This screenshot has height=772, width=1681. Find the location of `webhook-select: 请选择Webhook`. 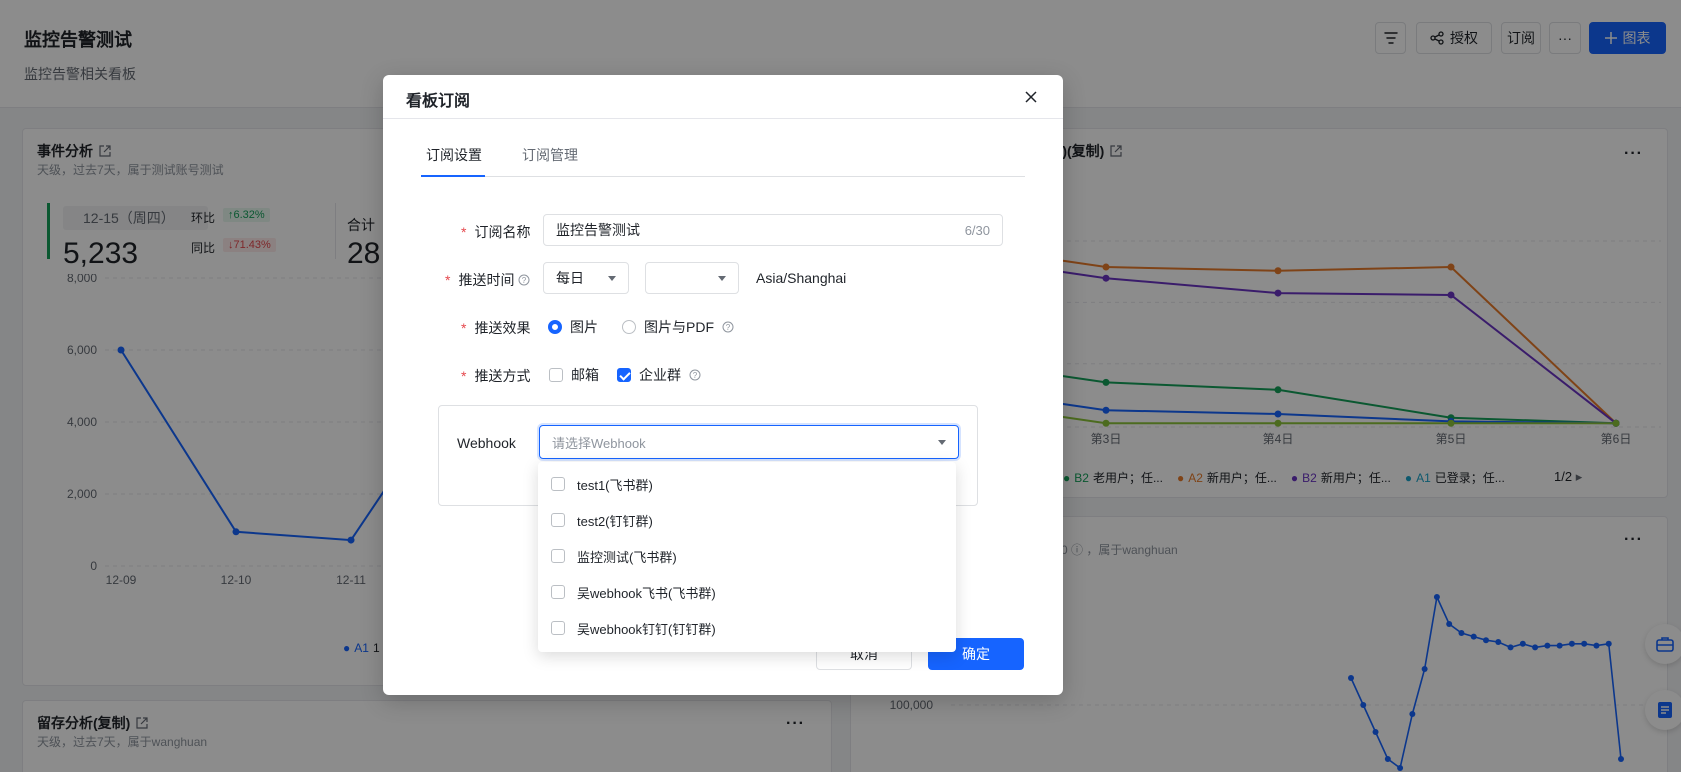

webhook-select: 请选择Webhook is located at coordinates (749, 442).